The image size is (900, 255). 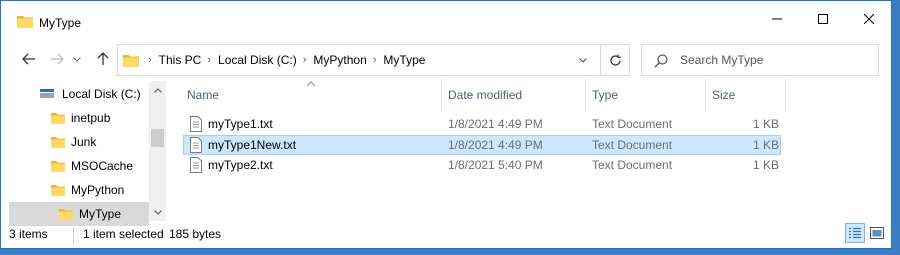 I want to click on scroll-up-button, so click(x=157, y=90).